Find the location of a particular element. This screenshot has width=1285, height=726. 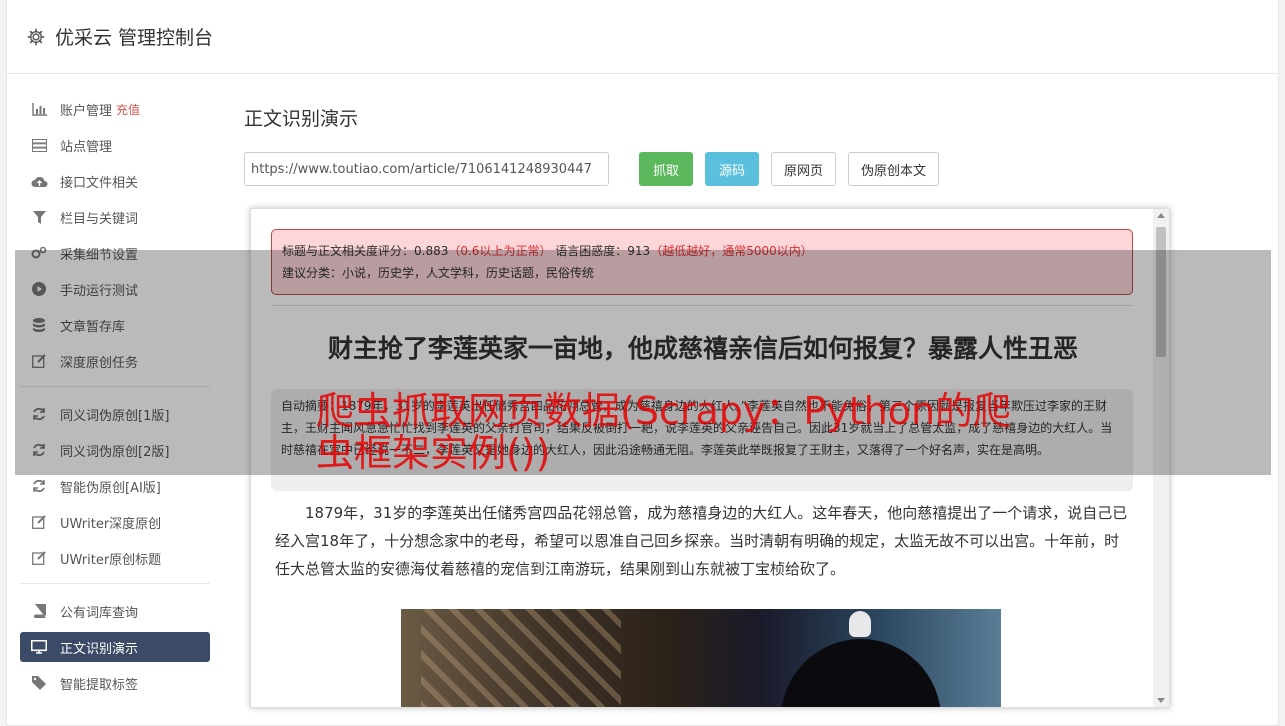

sidebar-item-sites: 站点管理 is located at coordinates (115, 145).